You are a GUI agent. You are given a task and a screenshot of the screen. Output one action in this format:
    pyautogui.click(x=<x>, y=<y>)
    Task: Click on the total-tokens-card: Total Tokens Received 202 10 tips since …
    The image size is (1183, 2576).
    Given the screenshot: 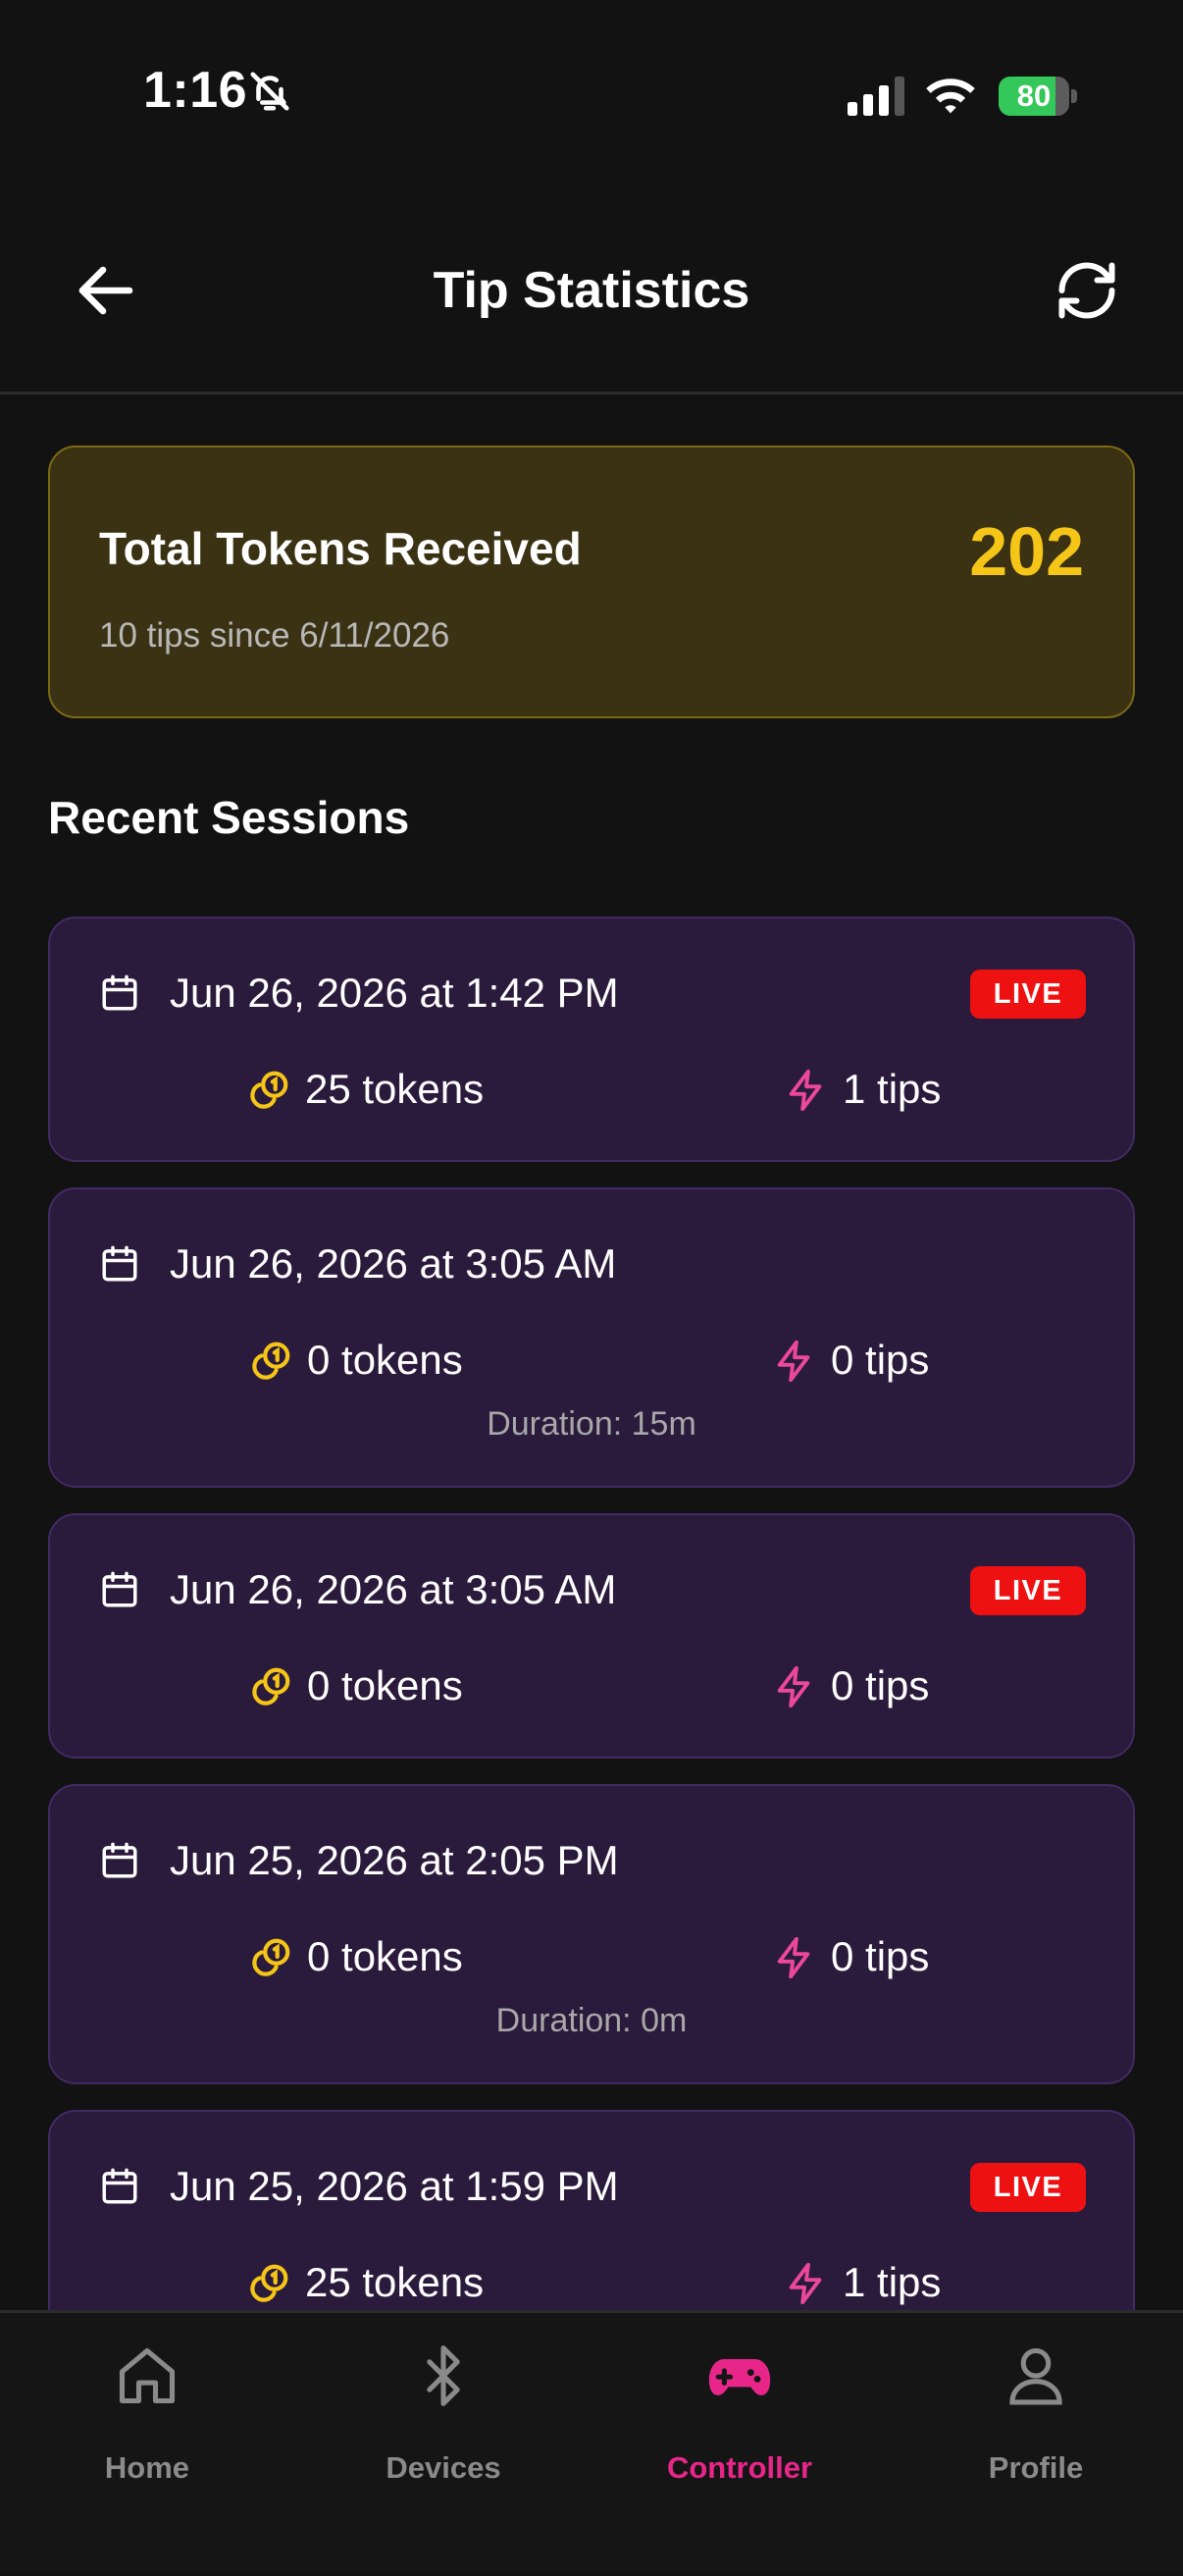 What is the action you would take?
    pyautogui.click(x=591, y=582)
    